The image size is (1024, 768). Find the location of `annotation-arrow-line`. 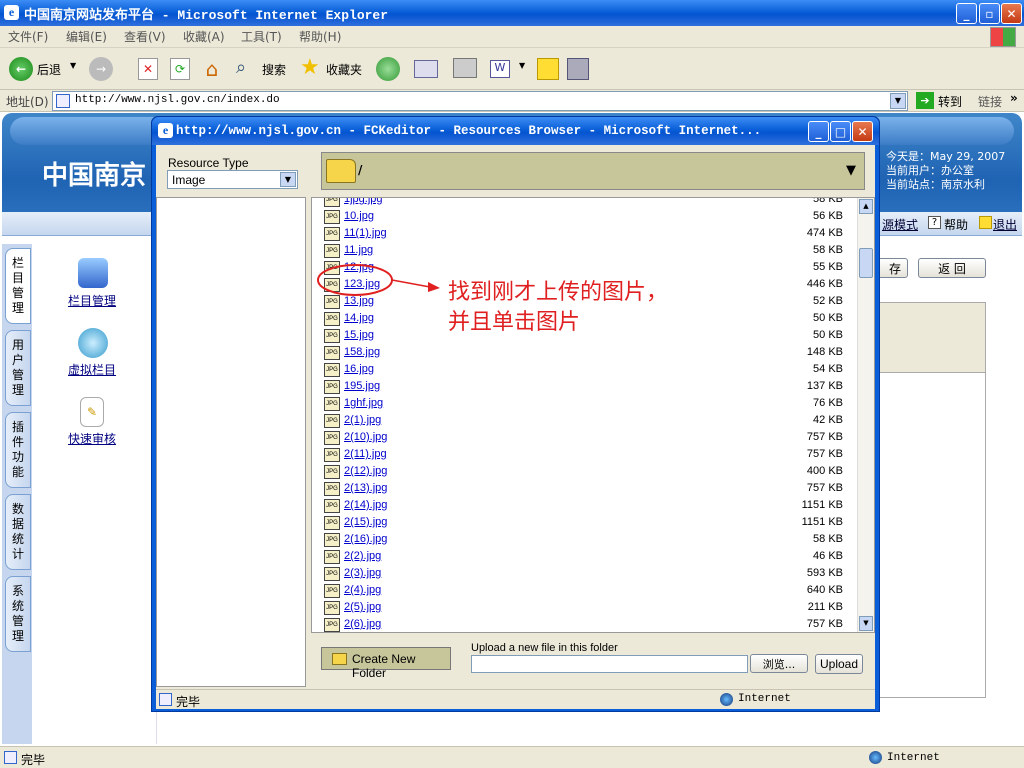

annotation-arrow-line is located at coordinates (411, 283).